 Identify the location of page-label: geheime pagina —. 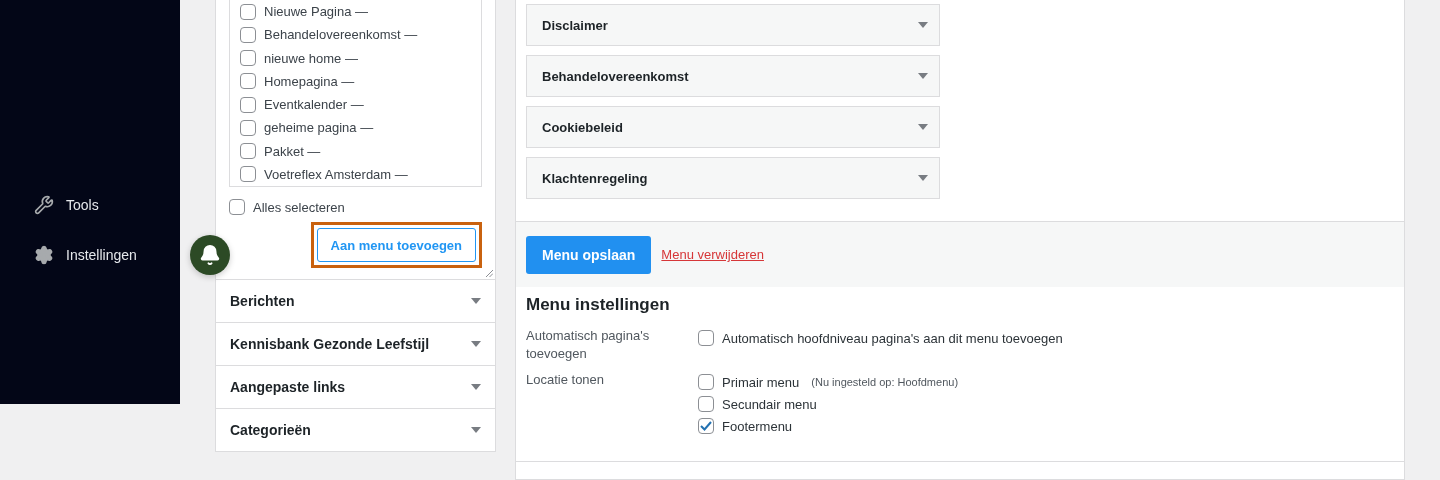
(319, 128).